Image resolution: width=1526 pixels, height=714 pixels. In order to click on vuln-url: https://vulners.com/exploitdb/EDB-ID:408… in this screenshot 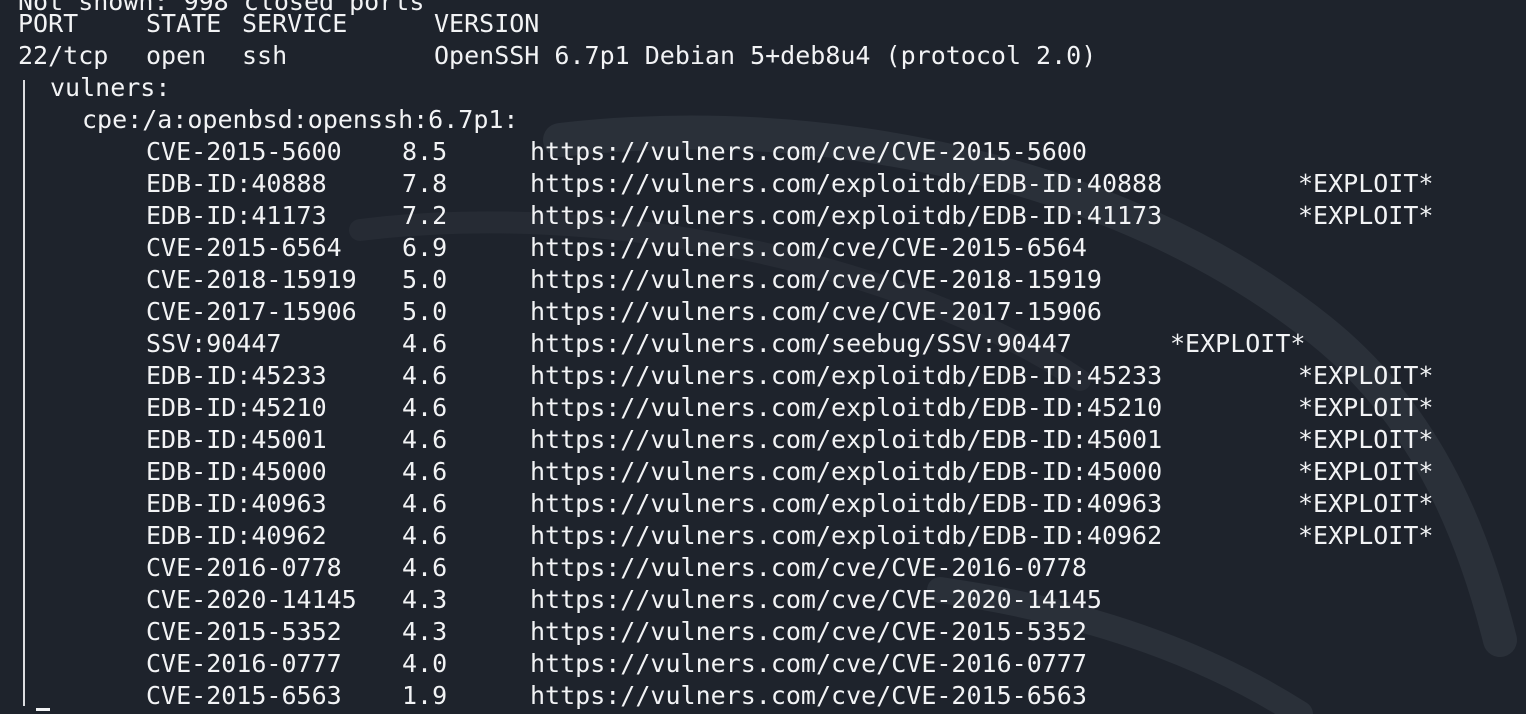, I will do `click(846, 183)`.